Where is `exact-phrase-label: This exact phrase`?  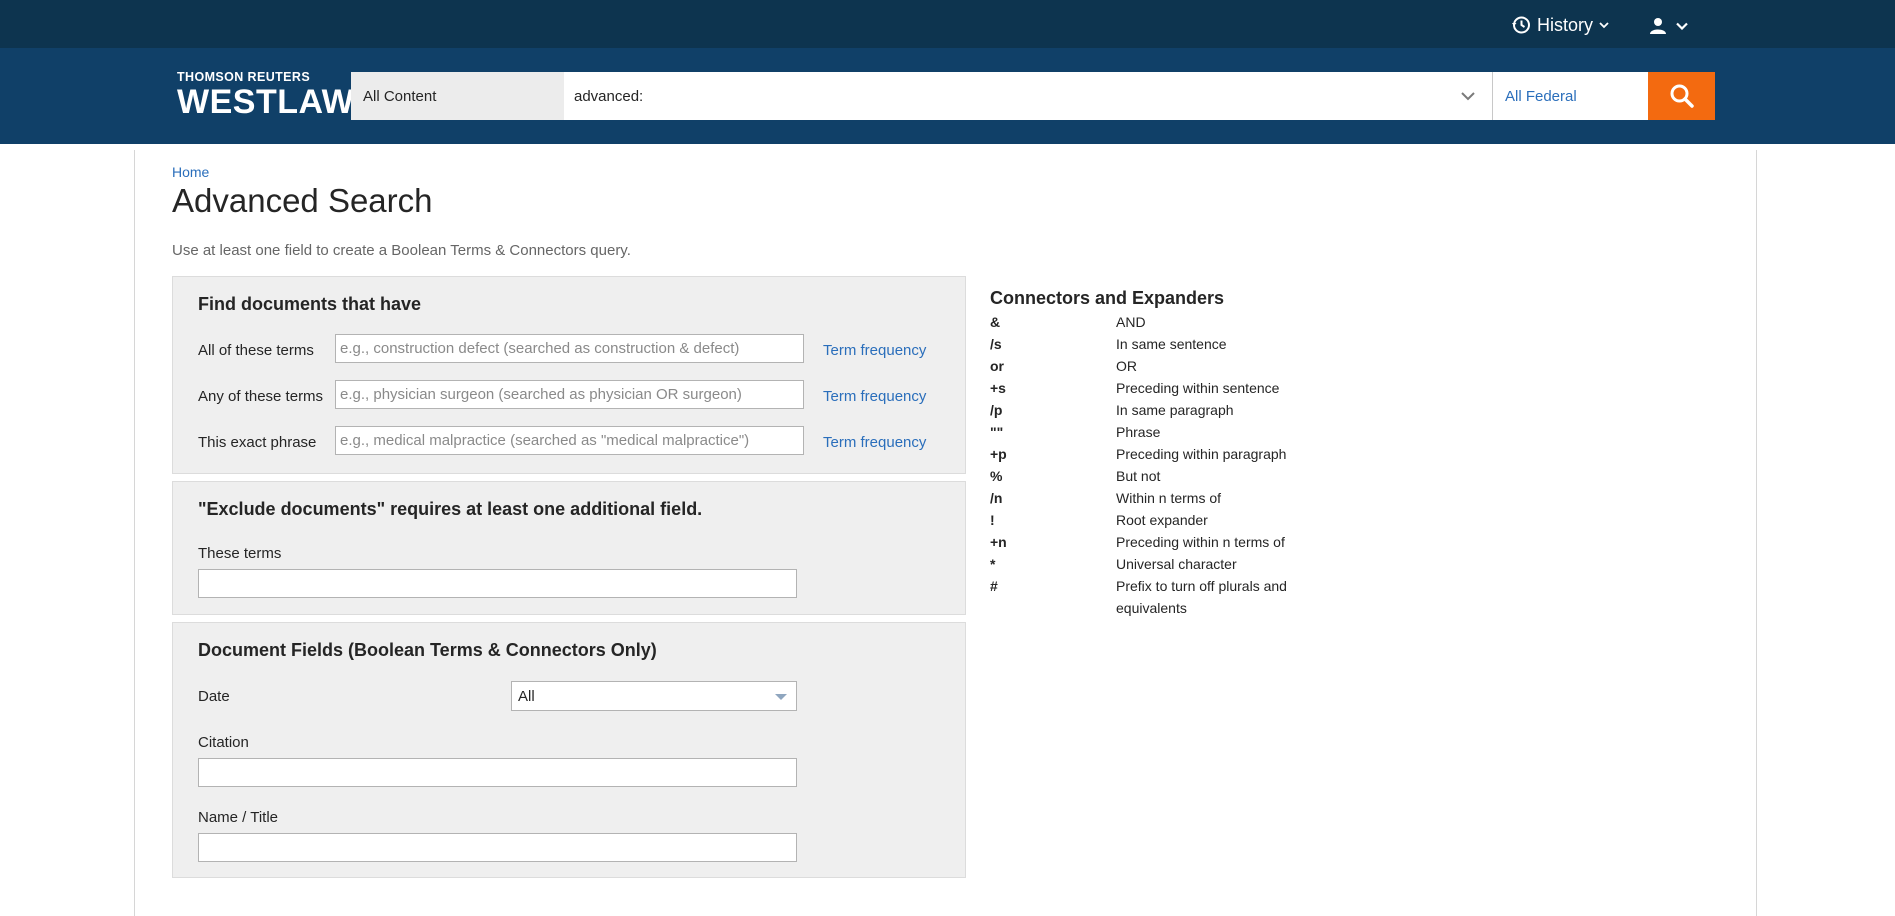
exact-phrase-label: This exact phrase is located at coordinates (257, 442).